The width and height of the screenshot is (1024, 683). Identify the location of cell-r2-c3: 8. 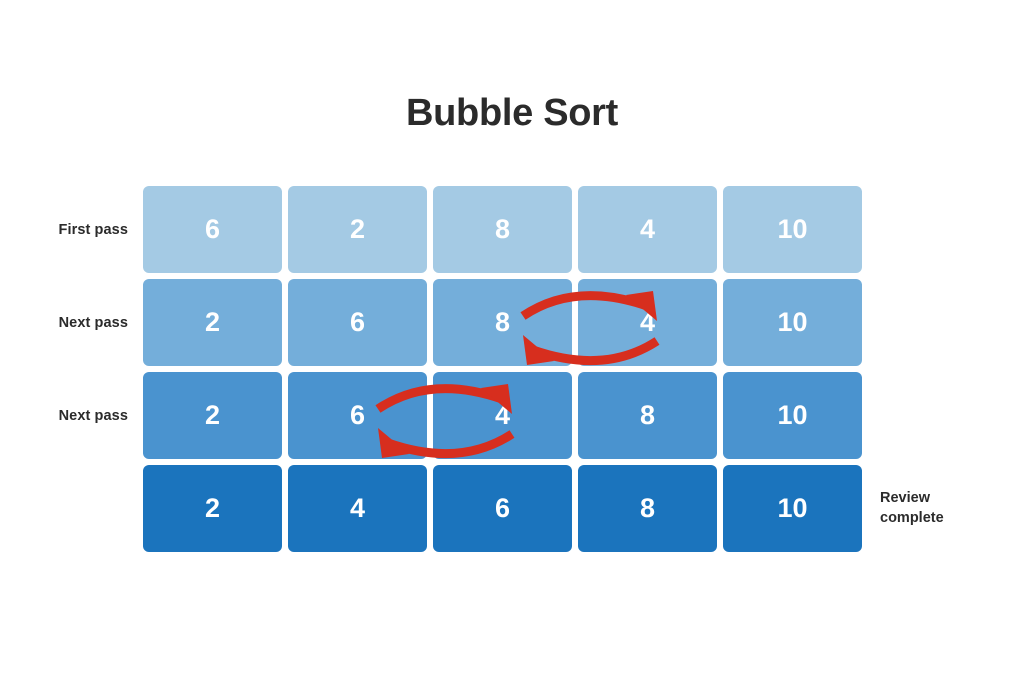
(502, 322).